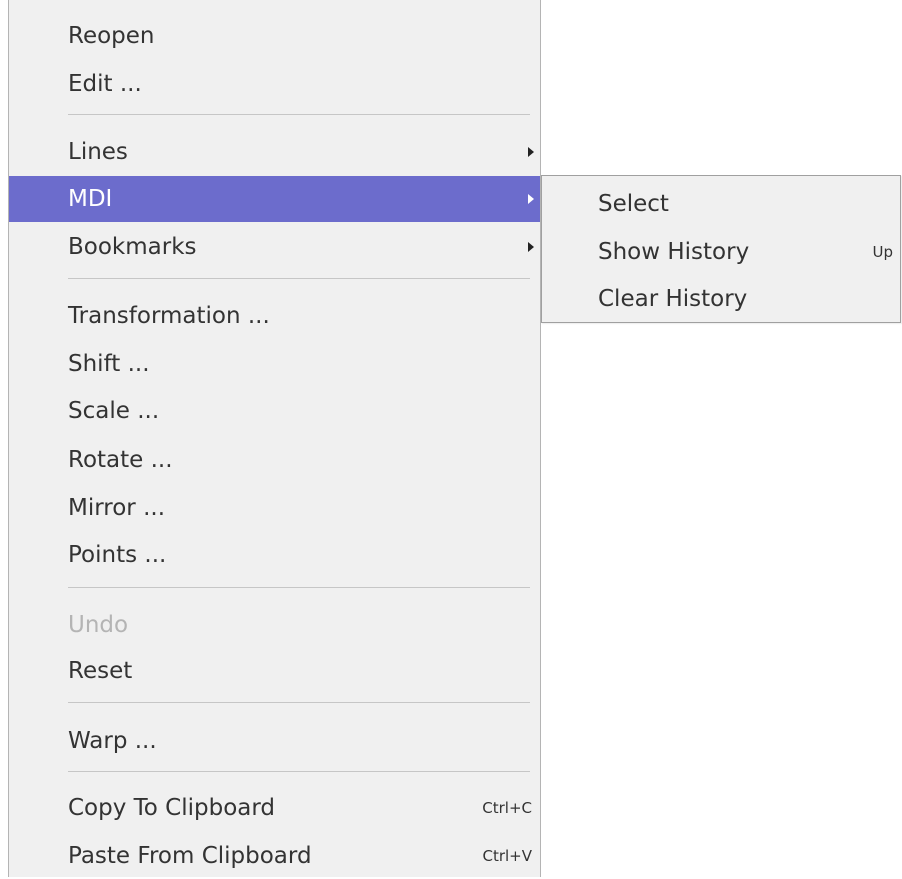 The height and width of the screenshot is (879, 902). I want to click on menu-item-reopen: Reopen, so click(274, 36).